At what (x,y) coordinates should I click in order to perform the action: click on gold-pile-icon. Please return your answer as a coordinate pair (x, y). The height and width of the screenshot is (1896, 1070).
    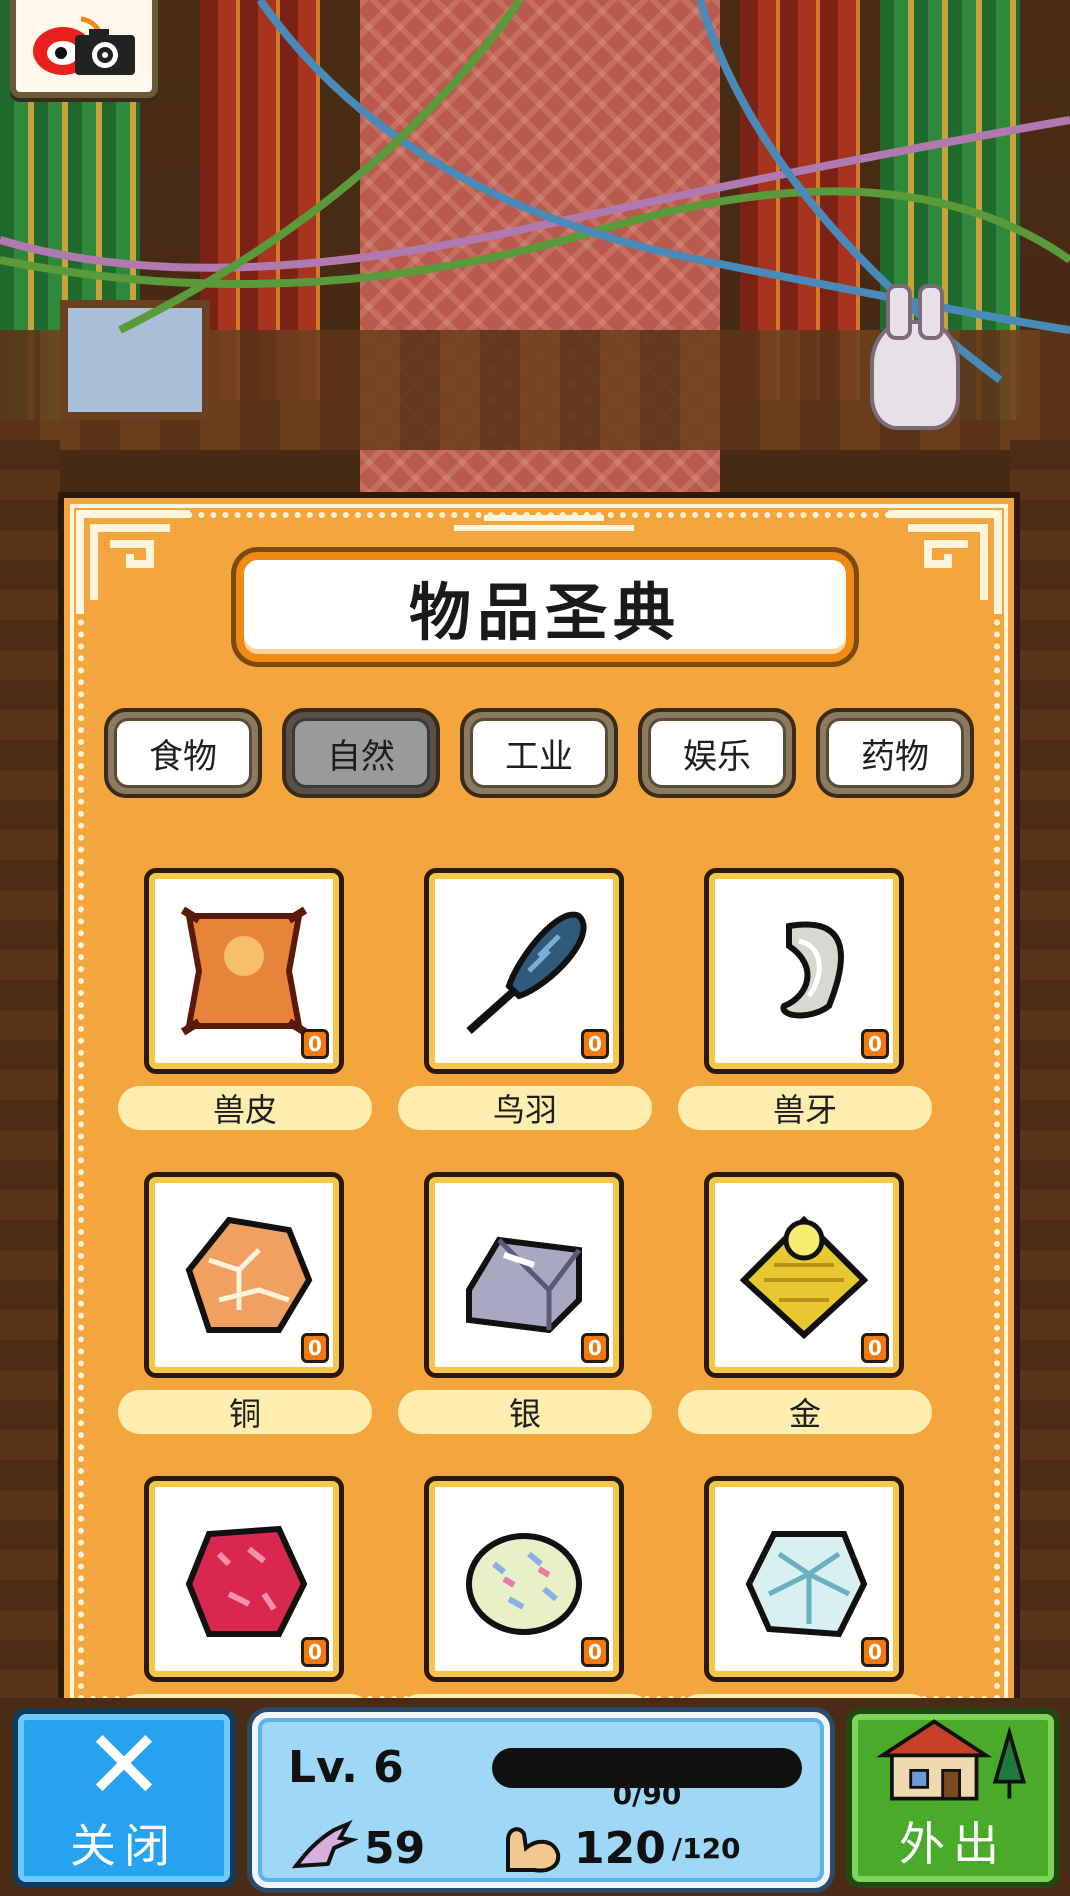
    Looking at the image, I should click on (804, 1277).